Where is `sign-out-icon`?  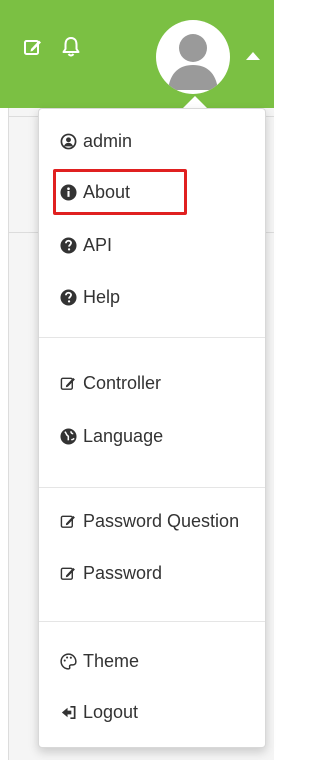 sign-out-icon is located at coordinates (68, 712).